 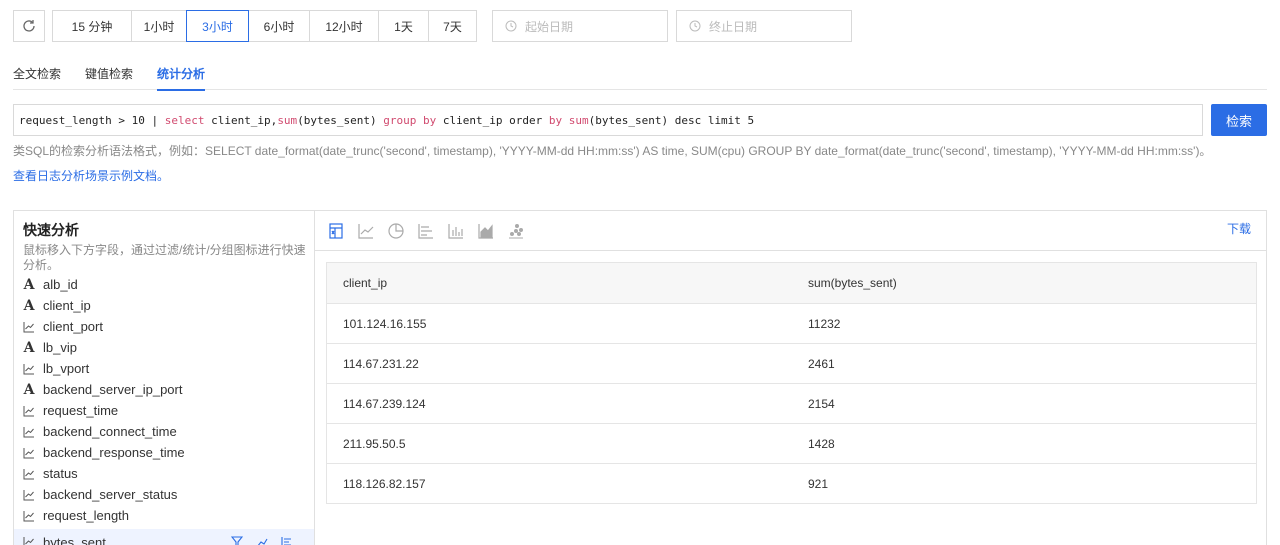 I want to click on field-item: Aalb_id, so click(x=164, y=284).